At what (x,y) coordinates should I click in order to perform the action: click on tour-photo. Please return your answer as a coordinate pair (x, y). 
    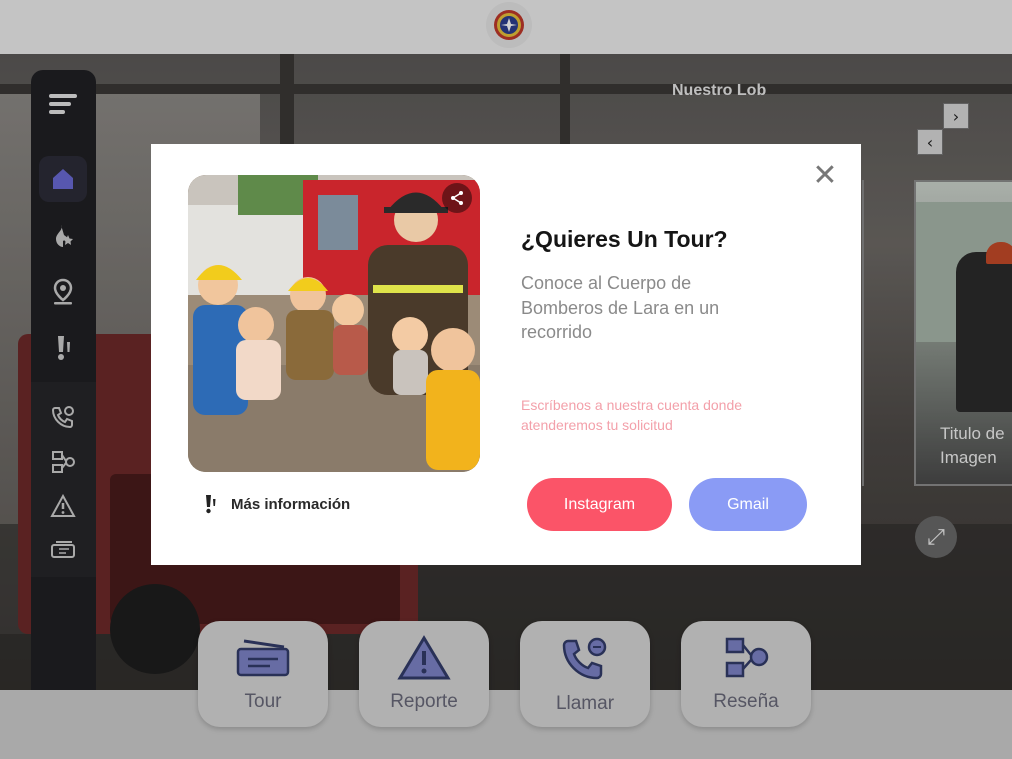
    Looking at the image, I should click on (334, 323).